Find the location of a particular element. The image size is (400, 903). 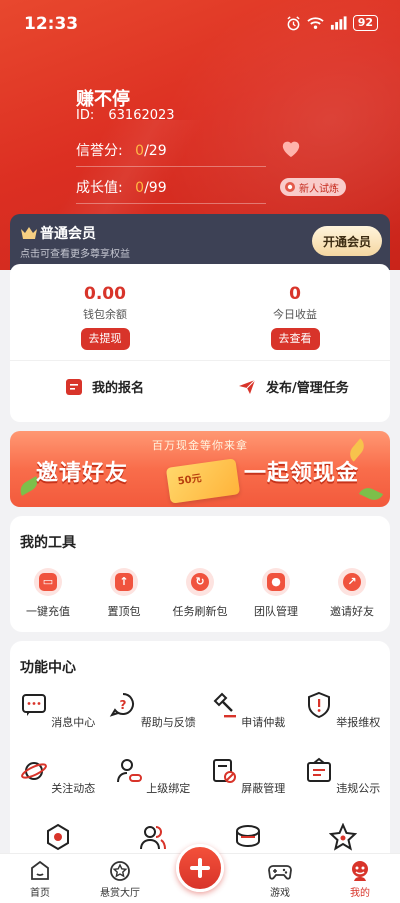

status-time: 12:33 is located at coordinates (51, 24).